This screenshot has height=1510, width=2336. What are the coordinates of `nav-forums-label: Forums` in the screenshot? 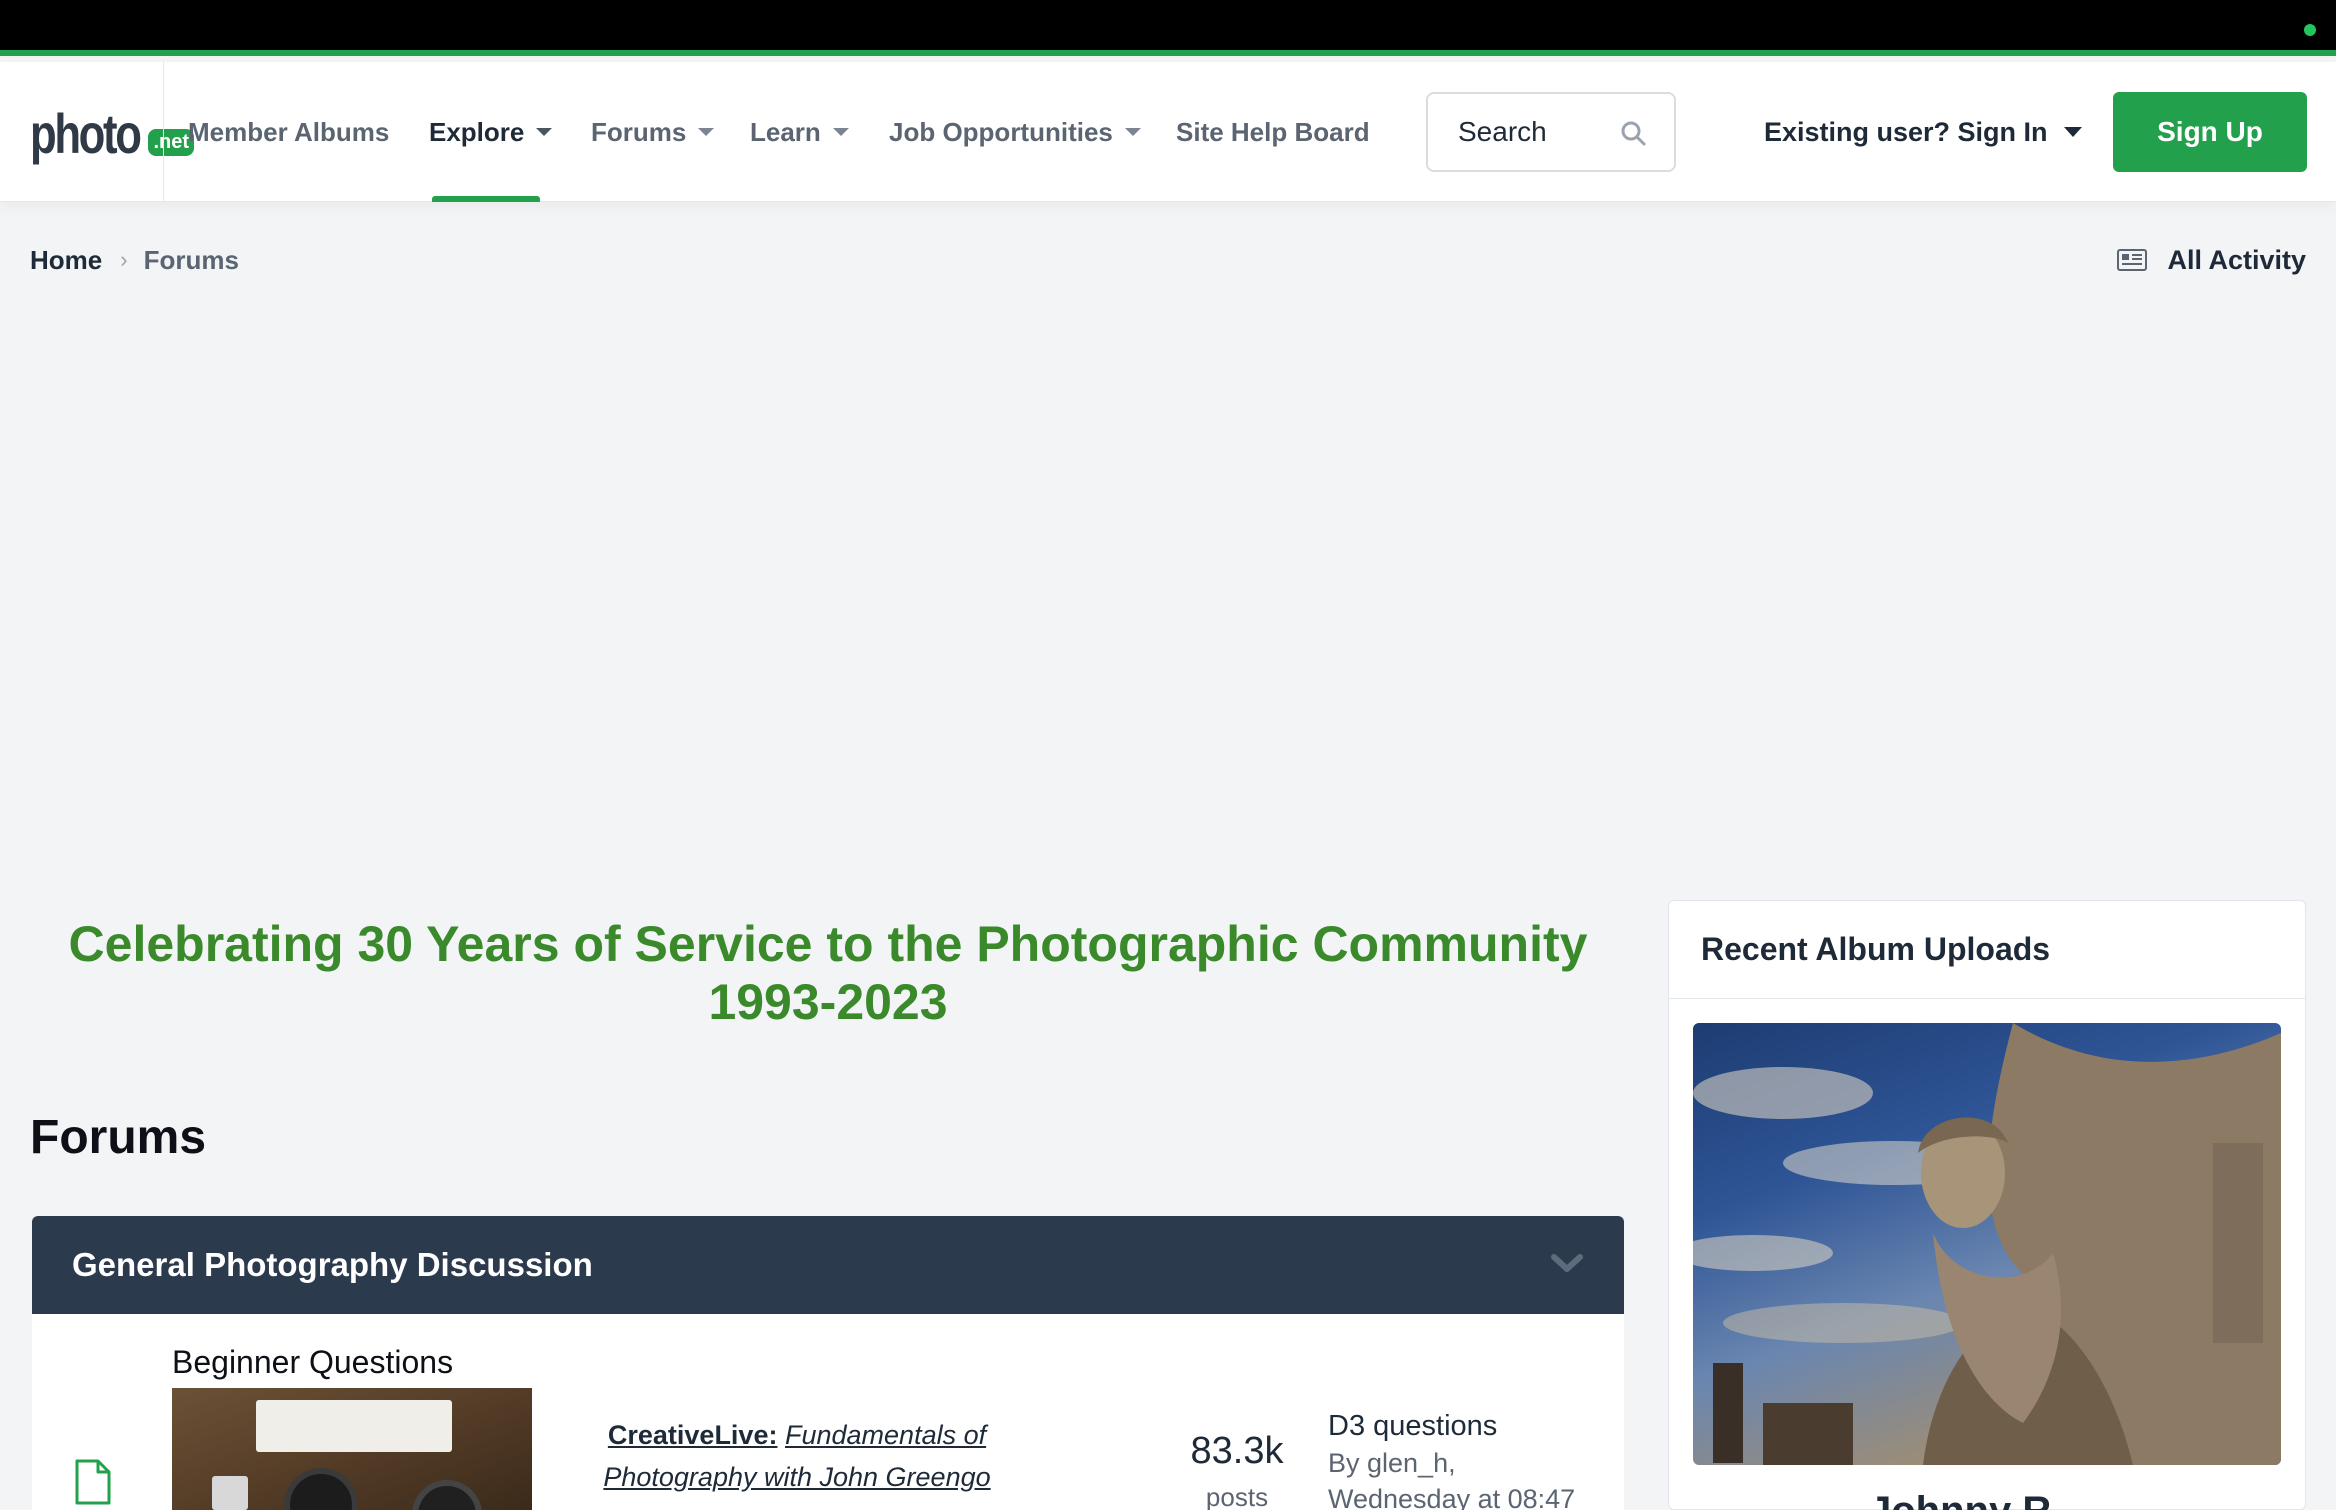 It's located at (639, 131).